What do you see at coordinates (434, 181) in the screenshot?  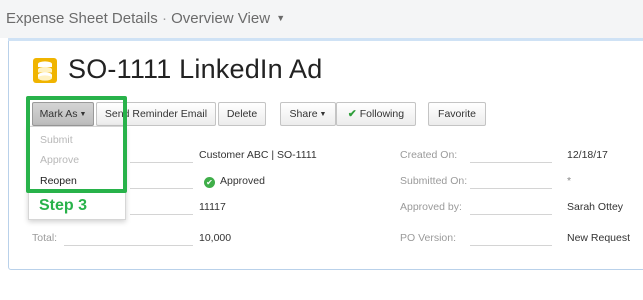 I see `submitted-on-label: Submitted On:` at bounding box center [434, 181].